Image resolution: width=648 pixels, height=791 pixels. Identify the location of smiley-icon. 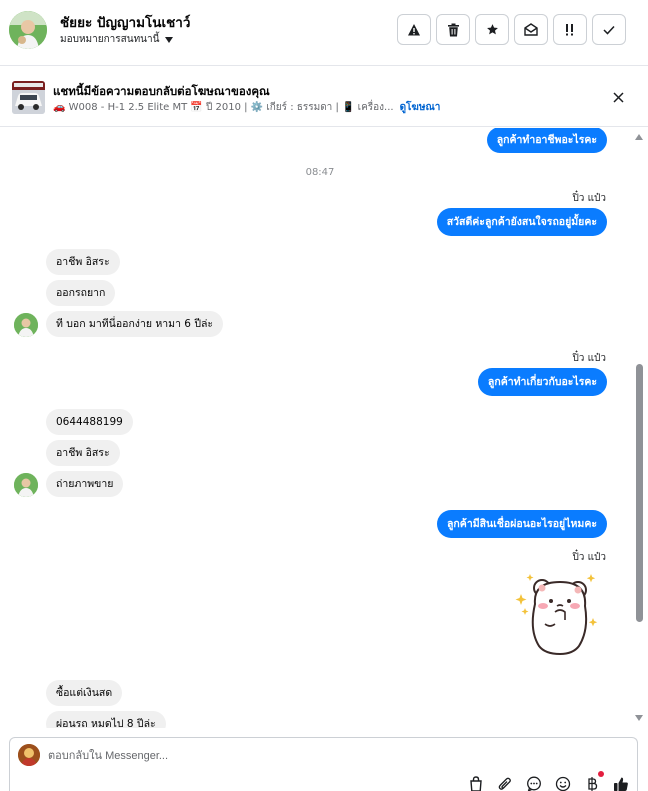
(562, 783).